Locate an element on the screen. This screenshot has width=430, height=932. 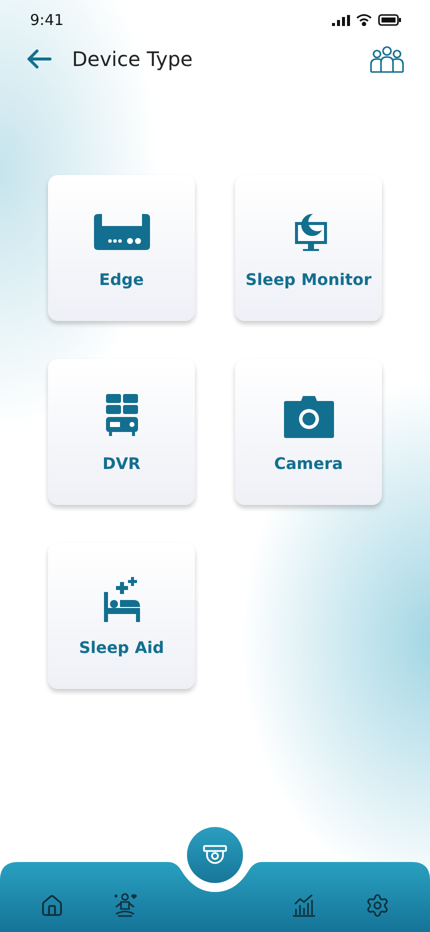
device-card: DVR is located at coordinates (121, 432).